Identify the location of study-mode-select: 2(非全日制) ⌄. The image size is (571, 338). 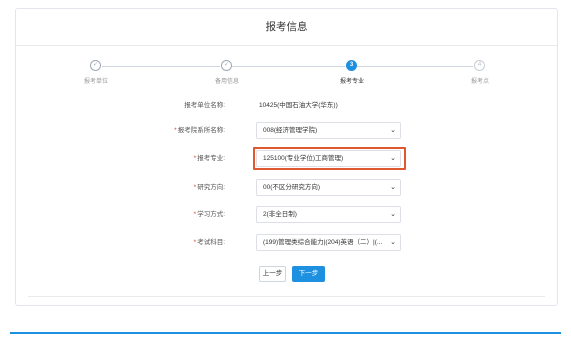
(328, 214).